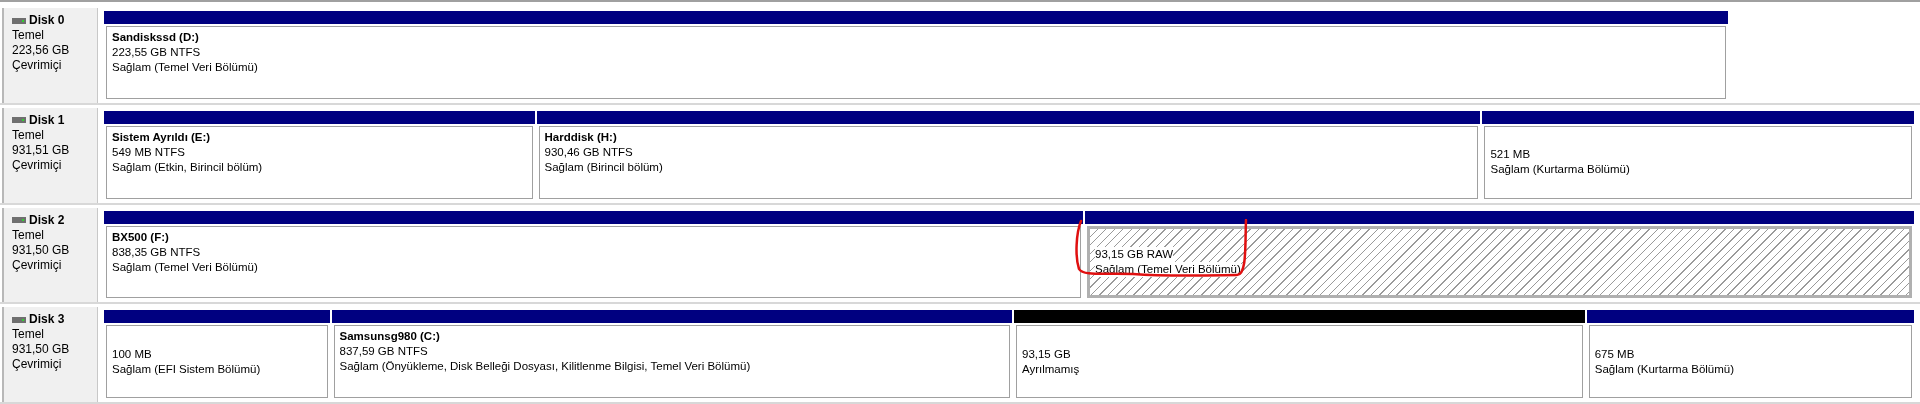 This screenshot has width=1920, height=404. What do you see at coordinates (157, 52) in the screenshot?
I see `partition-size: 223,55 GB NTFS` at bounding box center [157, 52].